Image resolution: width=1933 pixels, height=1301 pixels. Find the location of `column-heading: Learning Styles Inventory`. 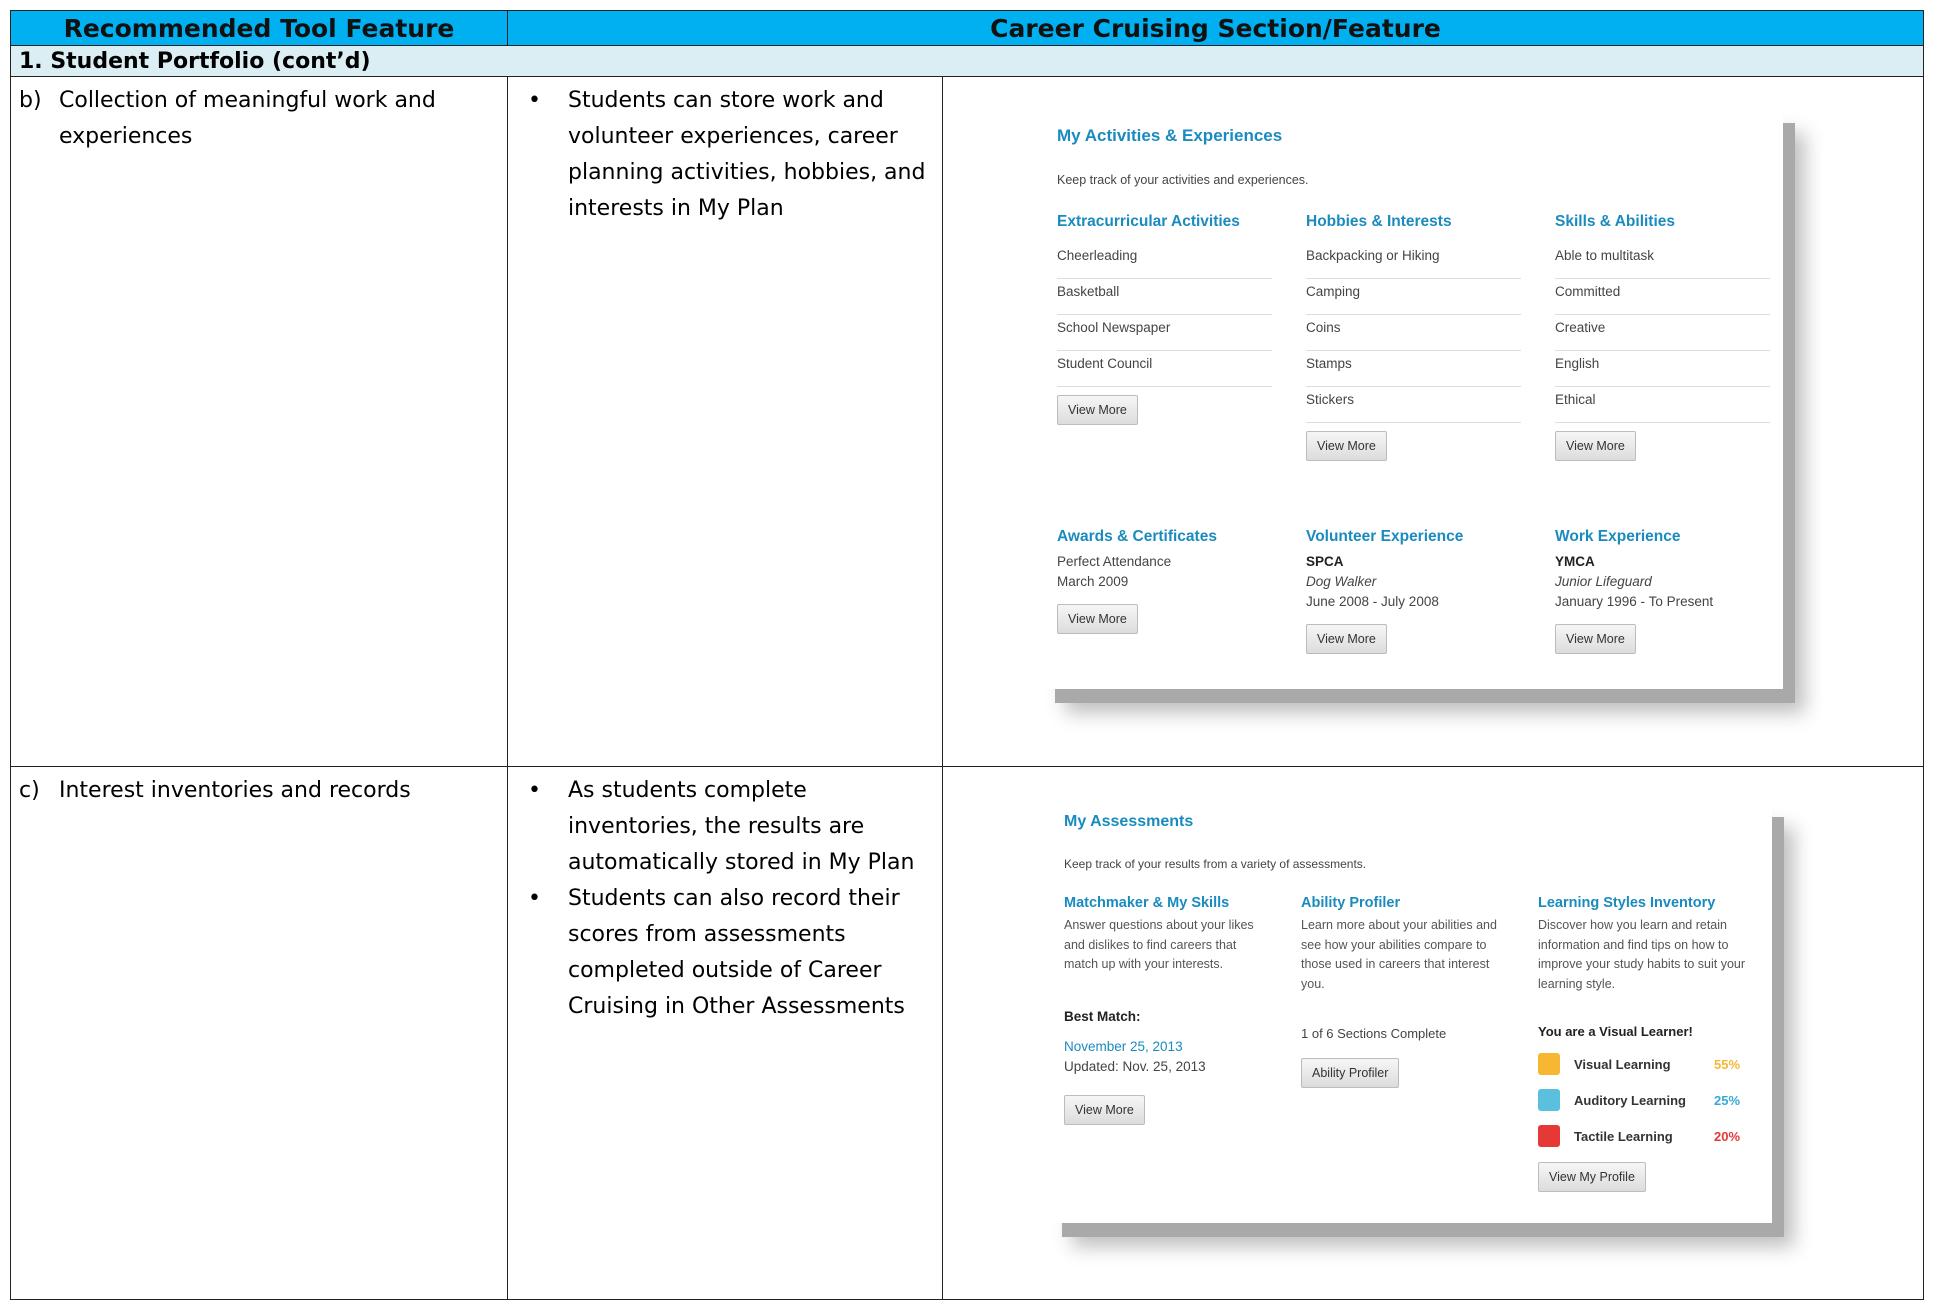

column-heading: Learning Styles Inventory is located at coordinates (1627, 903).